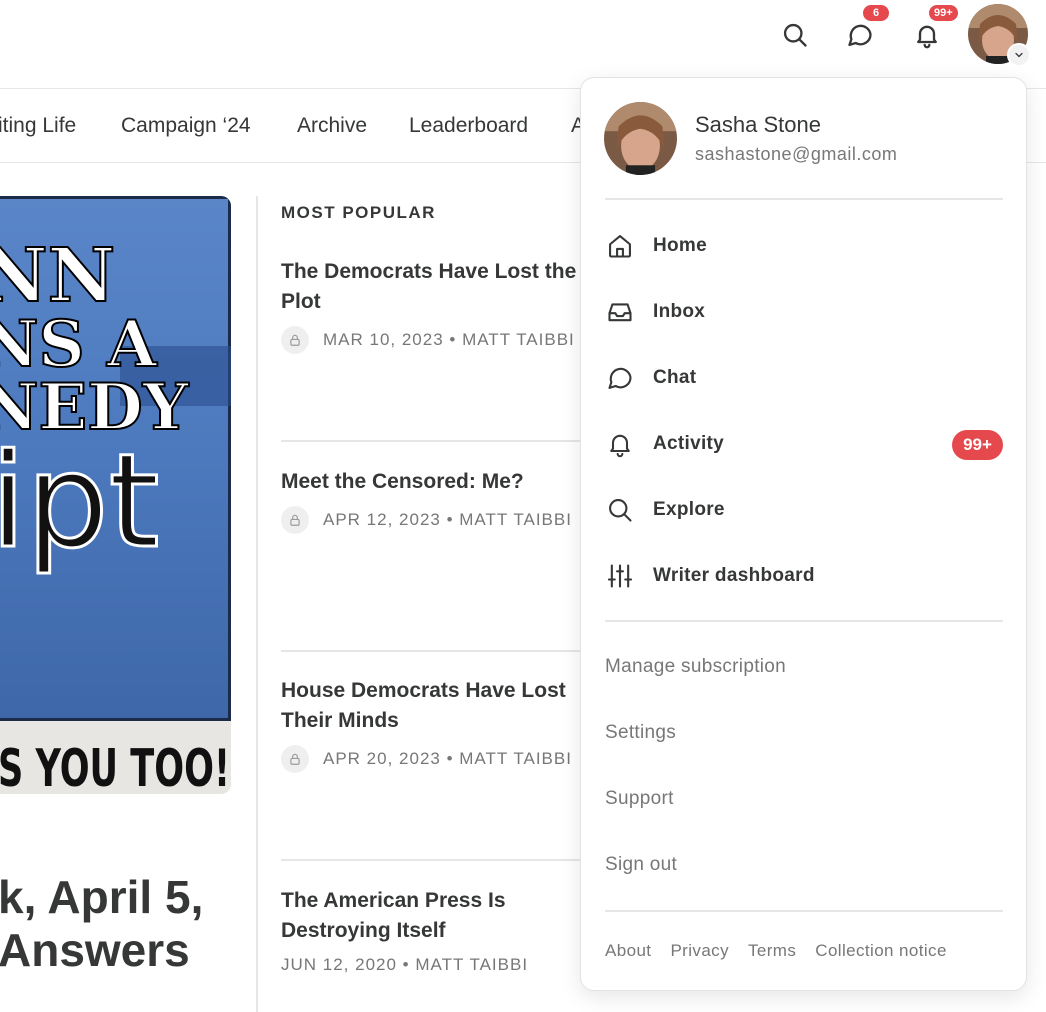 The image size is (1046, 1012). Describe the element at coordinates (620, 246) in the screenshot. I see `home-icon` at that location.